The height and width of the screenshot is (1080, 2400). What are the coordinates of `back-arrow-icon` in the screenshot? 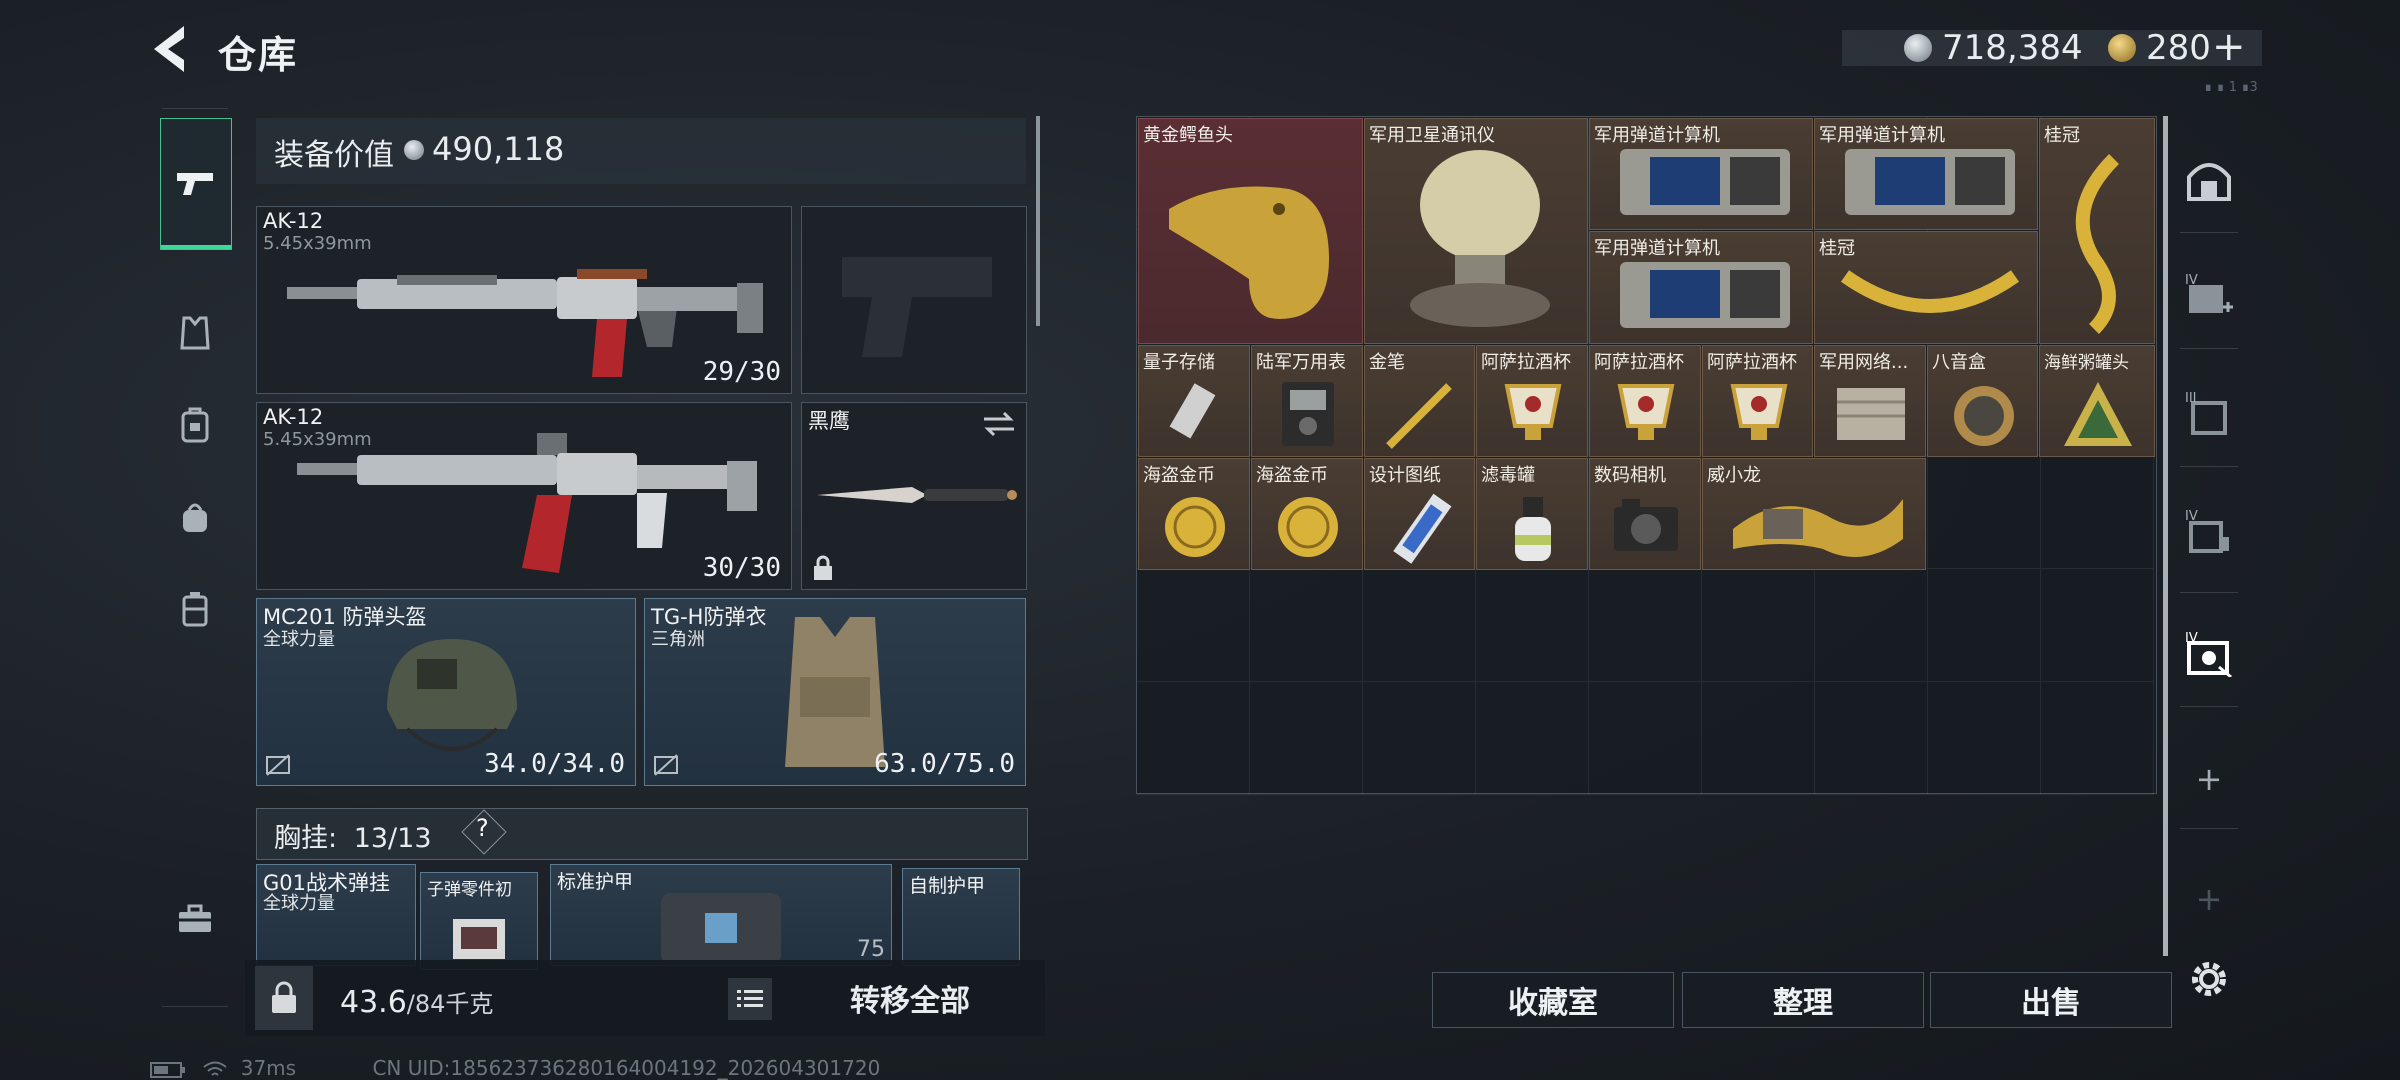 It's located at (169, 49).